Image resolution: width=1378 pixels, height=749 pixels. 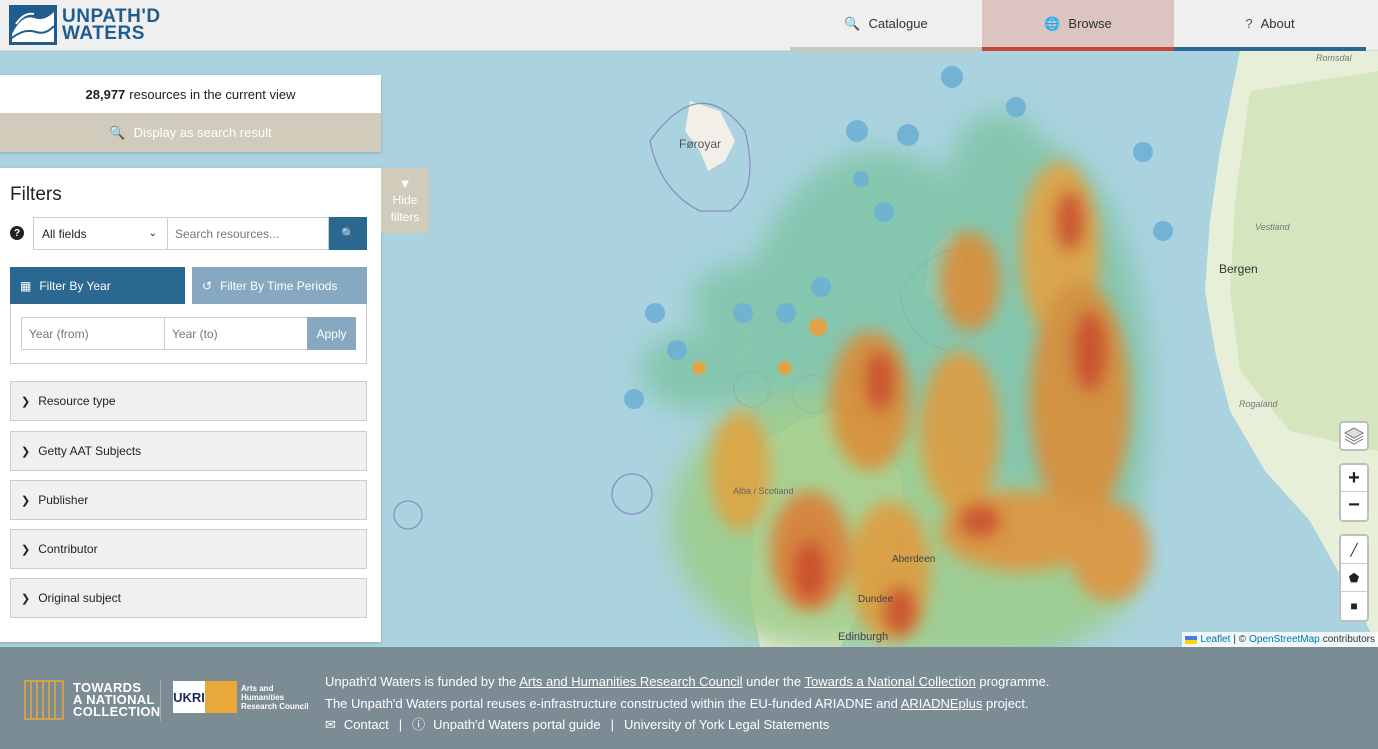 What do you see at coordinates (331, 333) in the screenshot?
I see `apply-button: Apply` at bounding box center [331, 333].